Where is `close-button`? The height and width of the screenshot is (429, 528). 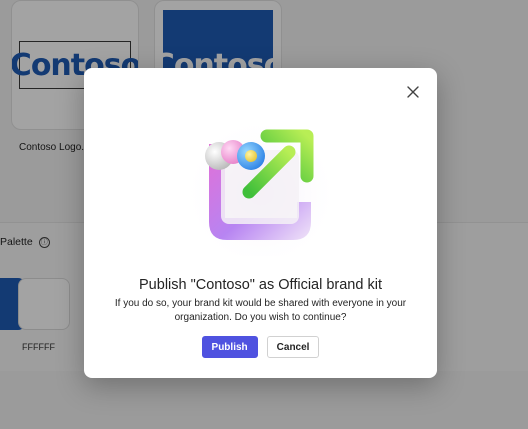 close-button is located at coordinates (413, 92).